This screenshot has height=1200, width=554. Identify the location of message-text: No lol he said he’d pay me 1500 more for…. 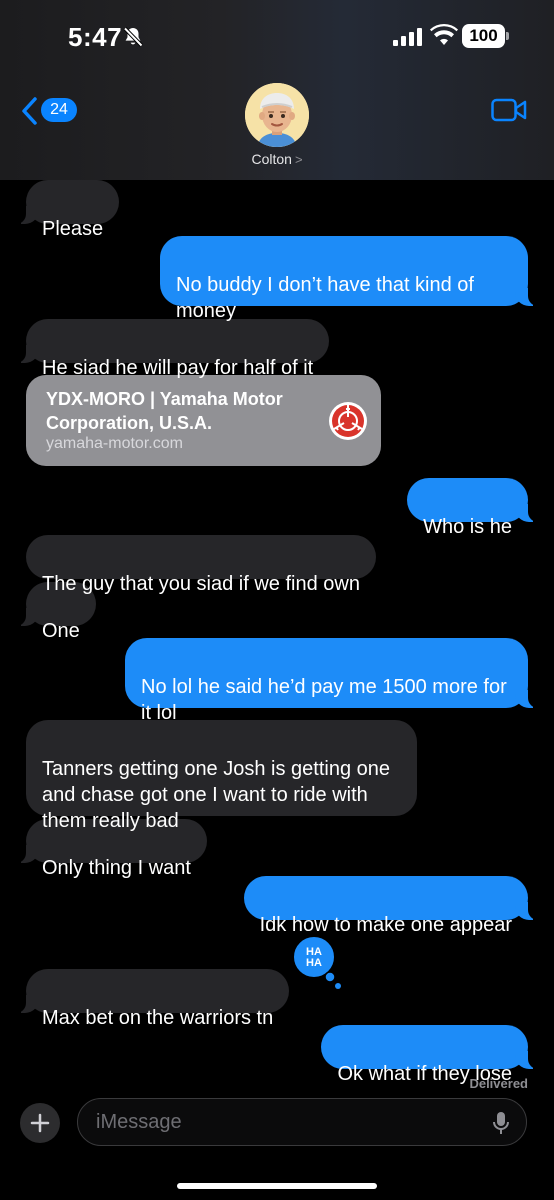
(324, 700).